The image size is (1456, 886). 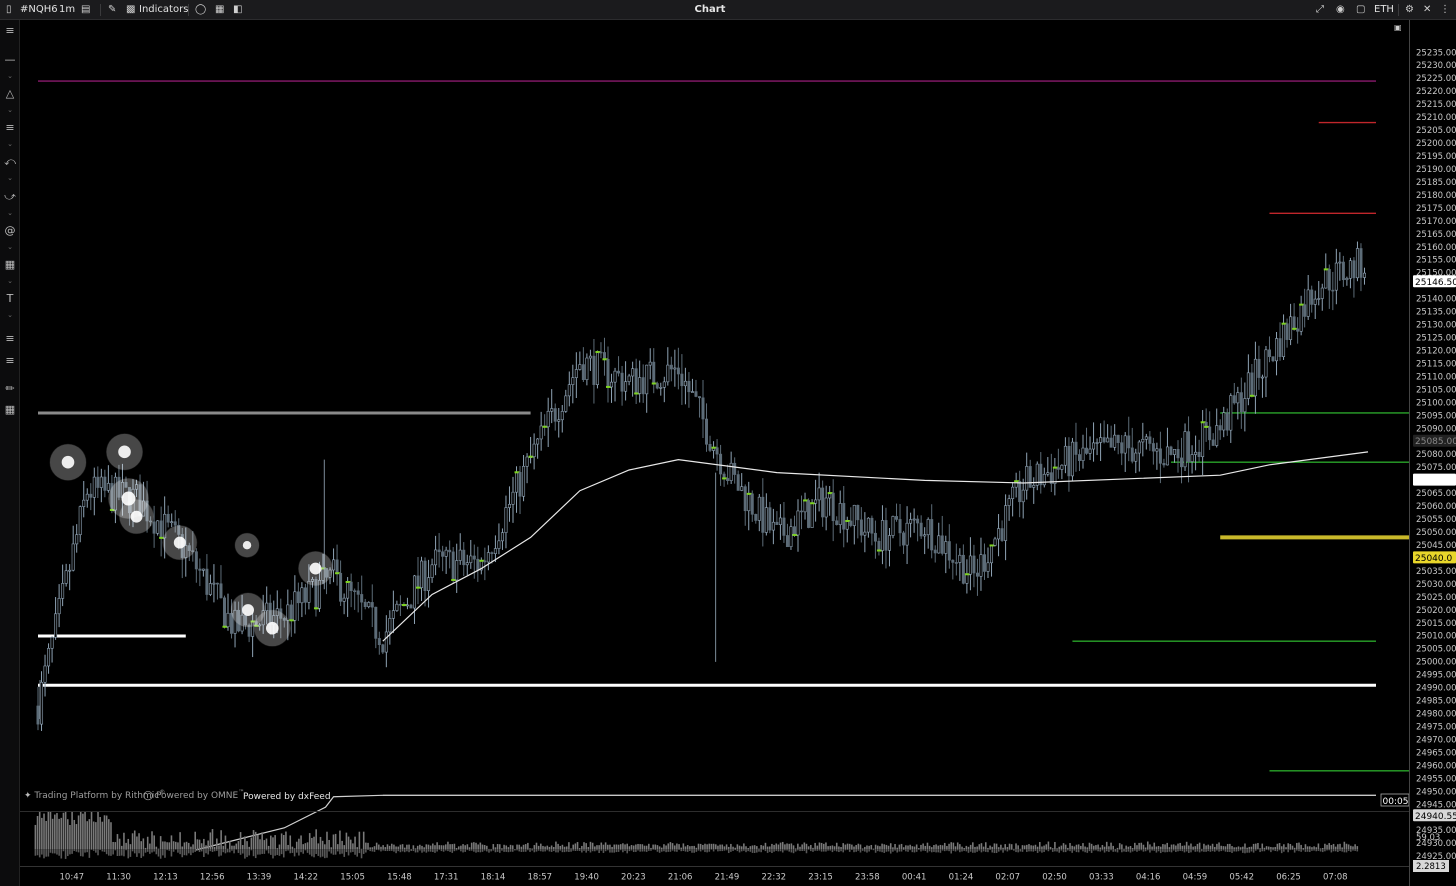 What do you see at coordinates (85, 10) in the screenshot?
I see `chart-style-icon: ▤` at bounding box center [85, 10].